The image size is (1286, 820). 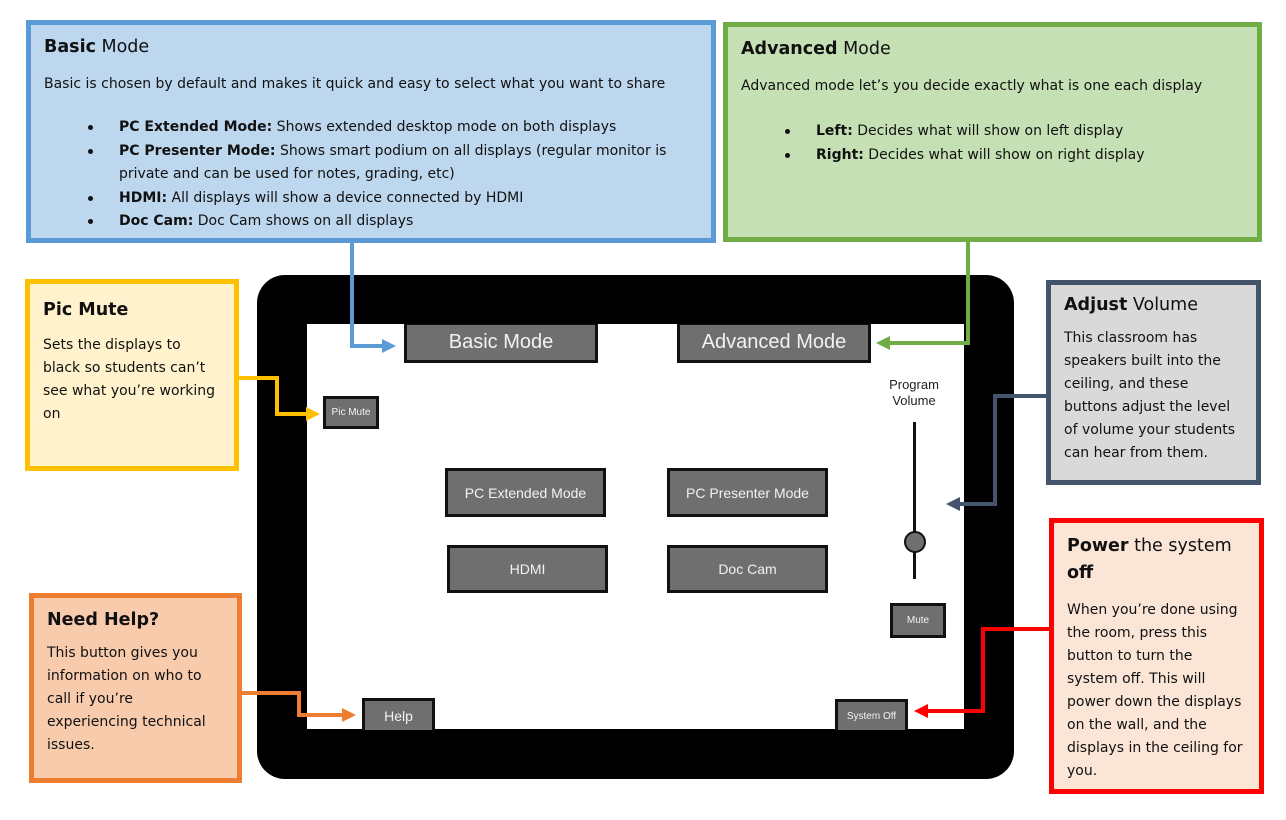 I want to click on help-button: Help, so click(x=398, y=714).